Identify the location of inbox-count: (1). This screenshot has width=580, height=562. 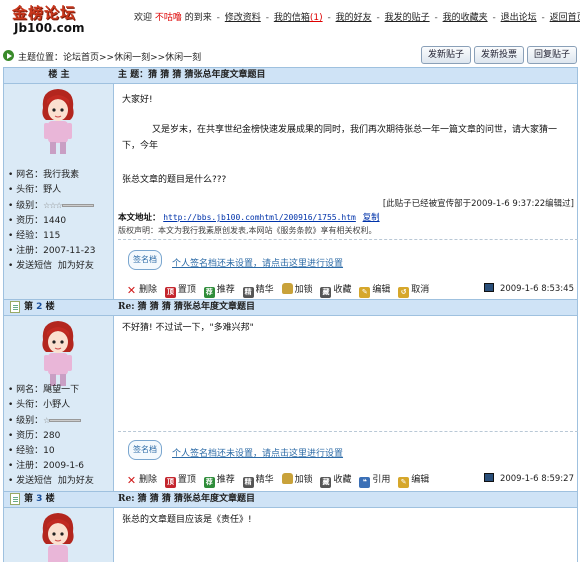
(316, 18).